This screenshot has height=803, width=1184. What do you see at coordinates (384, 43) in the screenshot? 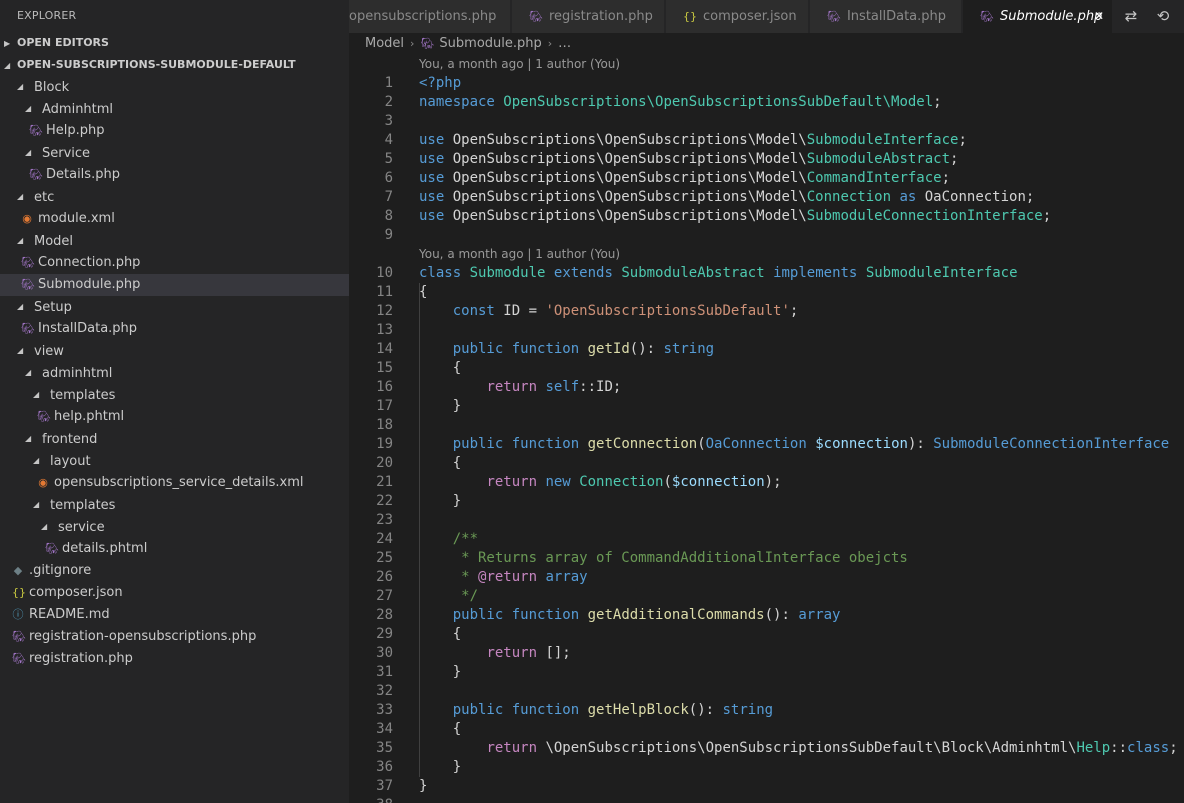
I see `breadcrumb-folder: Model` at bounding box center [384, 43].